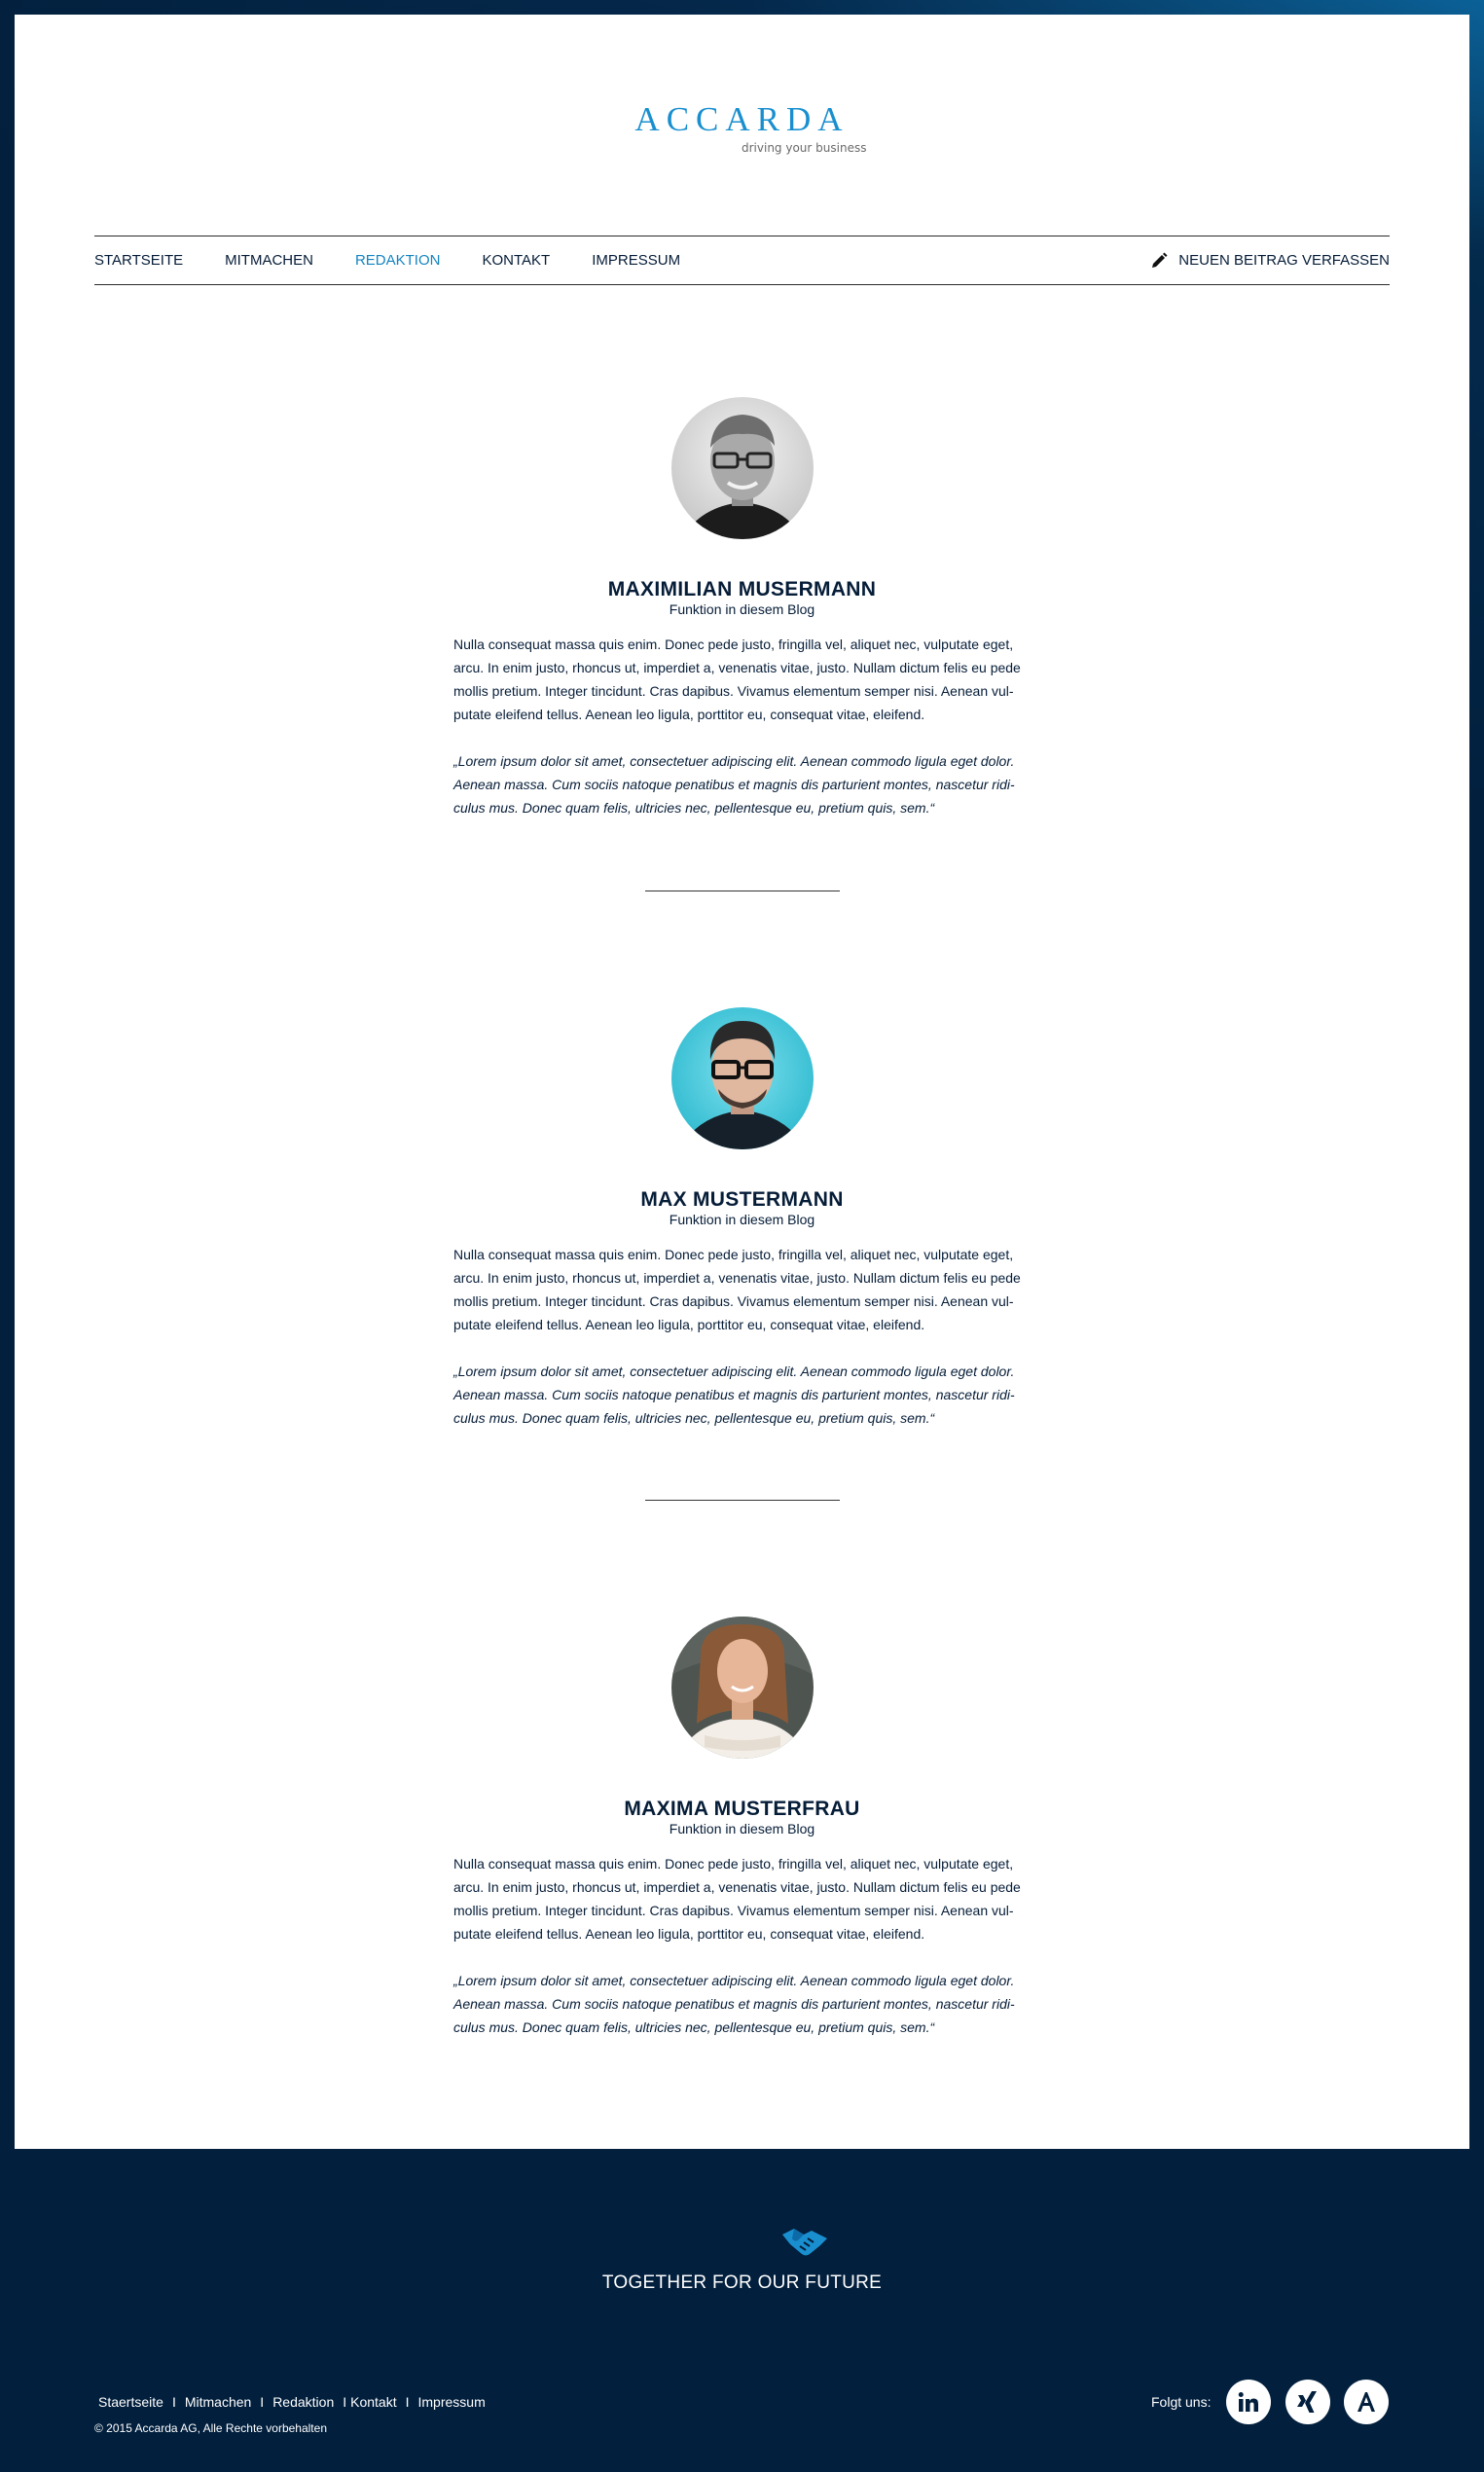 The width and height of the screenshot is (1484, 2472). Describe the element at coordinates (742, 1500) in the screenshot. I see `section-divider` at that location.